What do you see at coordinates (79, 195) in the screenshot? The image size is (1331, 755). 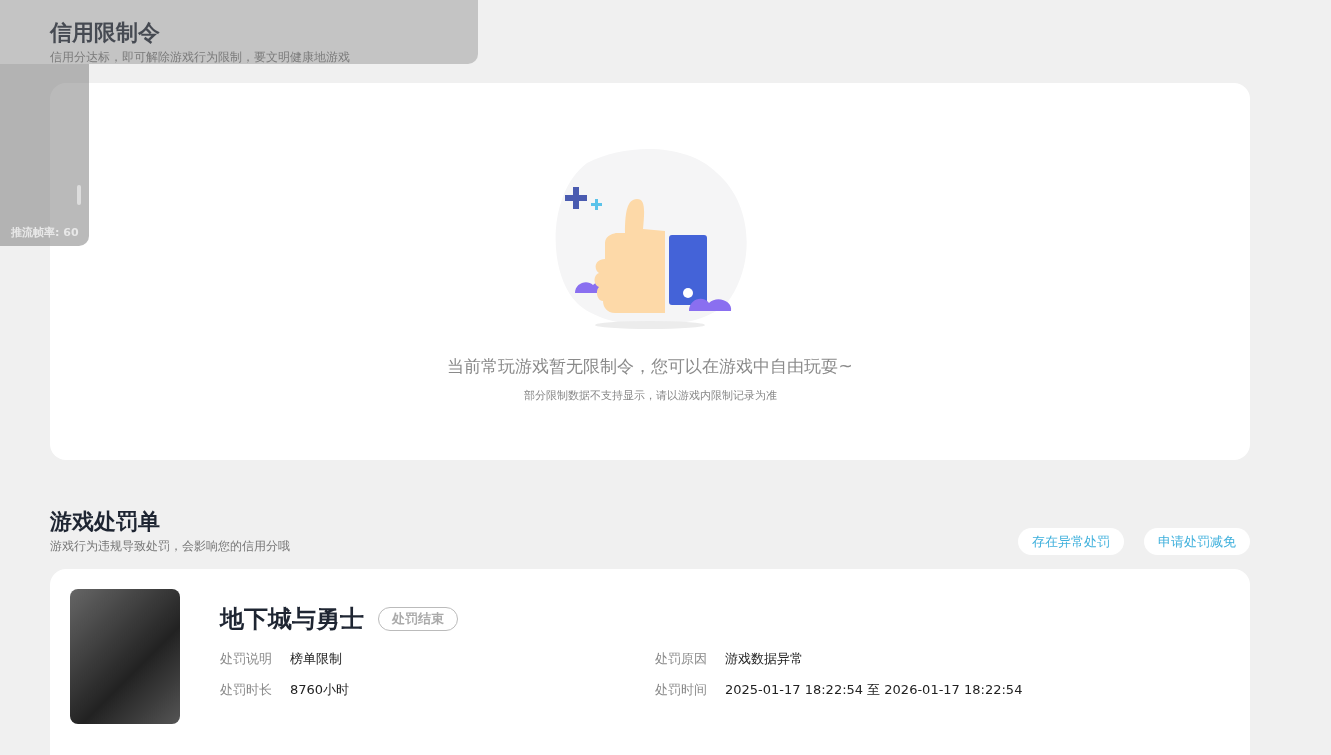 I see `scrollbar-thumb` at bounding box center [79, 195].